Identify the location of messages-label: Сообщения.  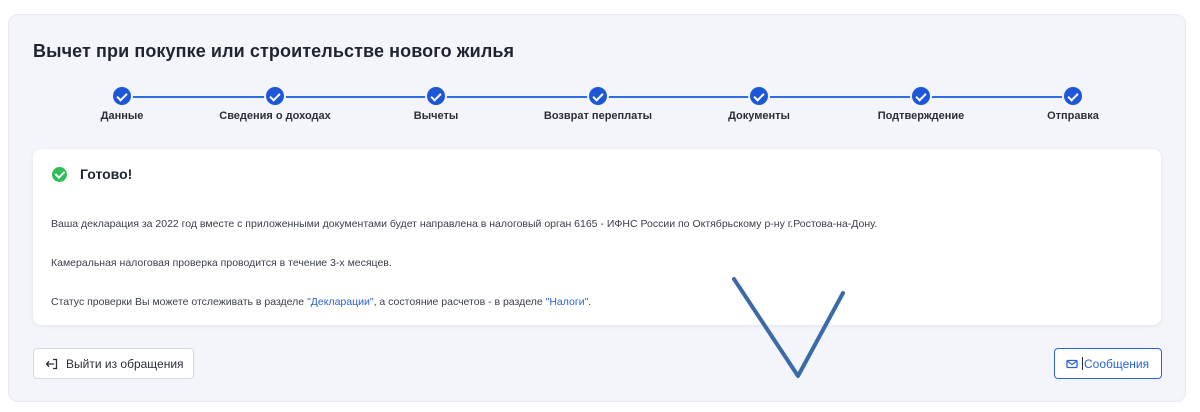
(1117, 363).